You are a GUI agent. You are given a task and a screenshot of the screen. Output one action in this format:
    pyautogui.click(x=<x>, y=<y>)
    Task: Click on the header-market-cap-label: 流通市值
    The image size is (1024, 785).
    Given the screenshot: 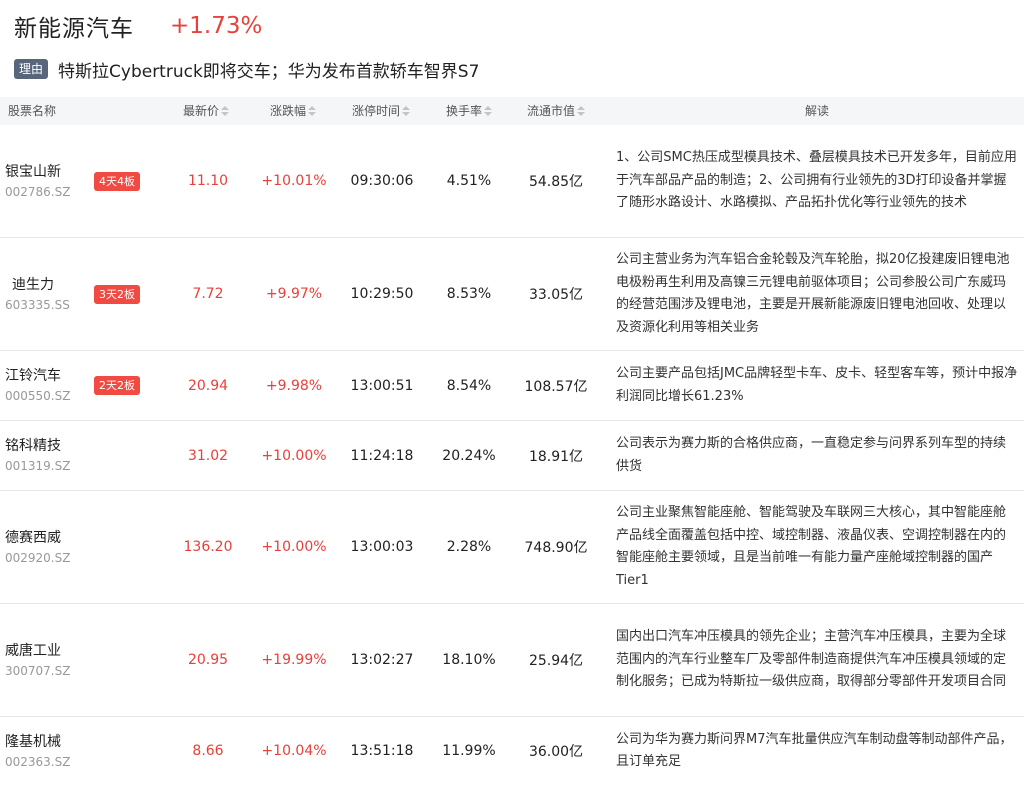 What is the action you would take?
    pyautogui.click(x=551, y=111)
    